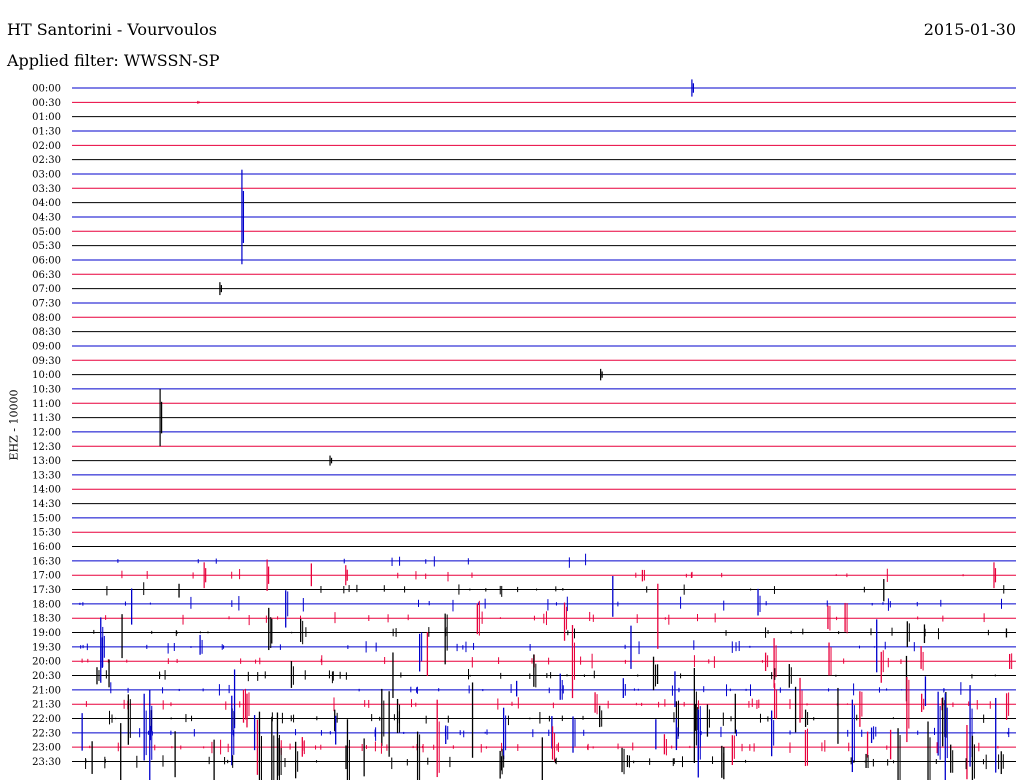 This screenshot has height=780, width=1024. Describe the element at coordinates (46, 174) in the screenshot. I see `row-time-label: 03:00` at that location.